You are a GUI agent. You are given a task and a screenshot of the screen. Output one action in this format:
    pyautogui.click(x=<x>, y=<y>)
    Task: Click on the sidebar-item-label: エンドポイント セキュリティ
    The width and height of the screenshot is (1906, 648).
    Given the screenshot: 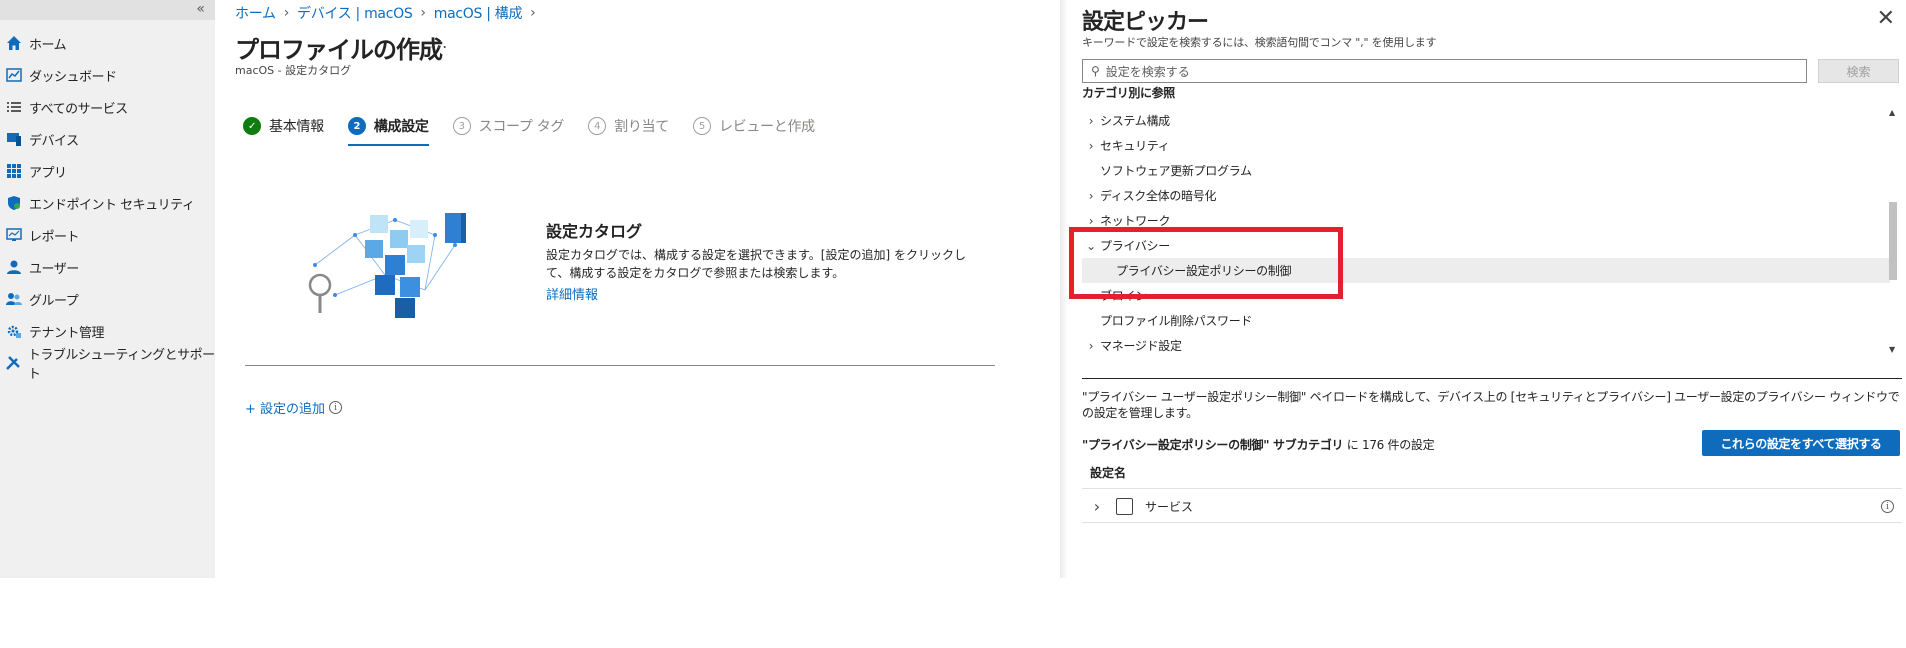 What is the action you would take?
    pyautogui.click(x=112, y=205)
    